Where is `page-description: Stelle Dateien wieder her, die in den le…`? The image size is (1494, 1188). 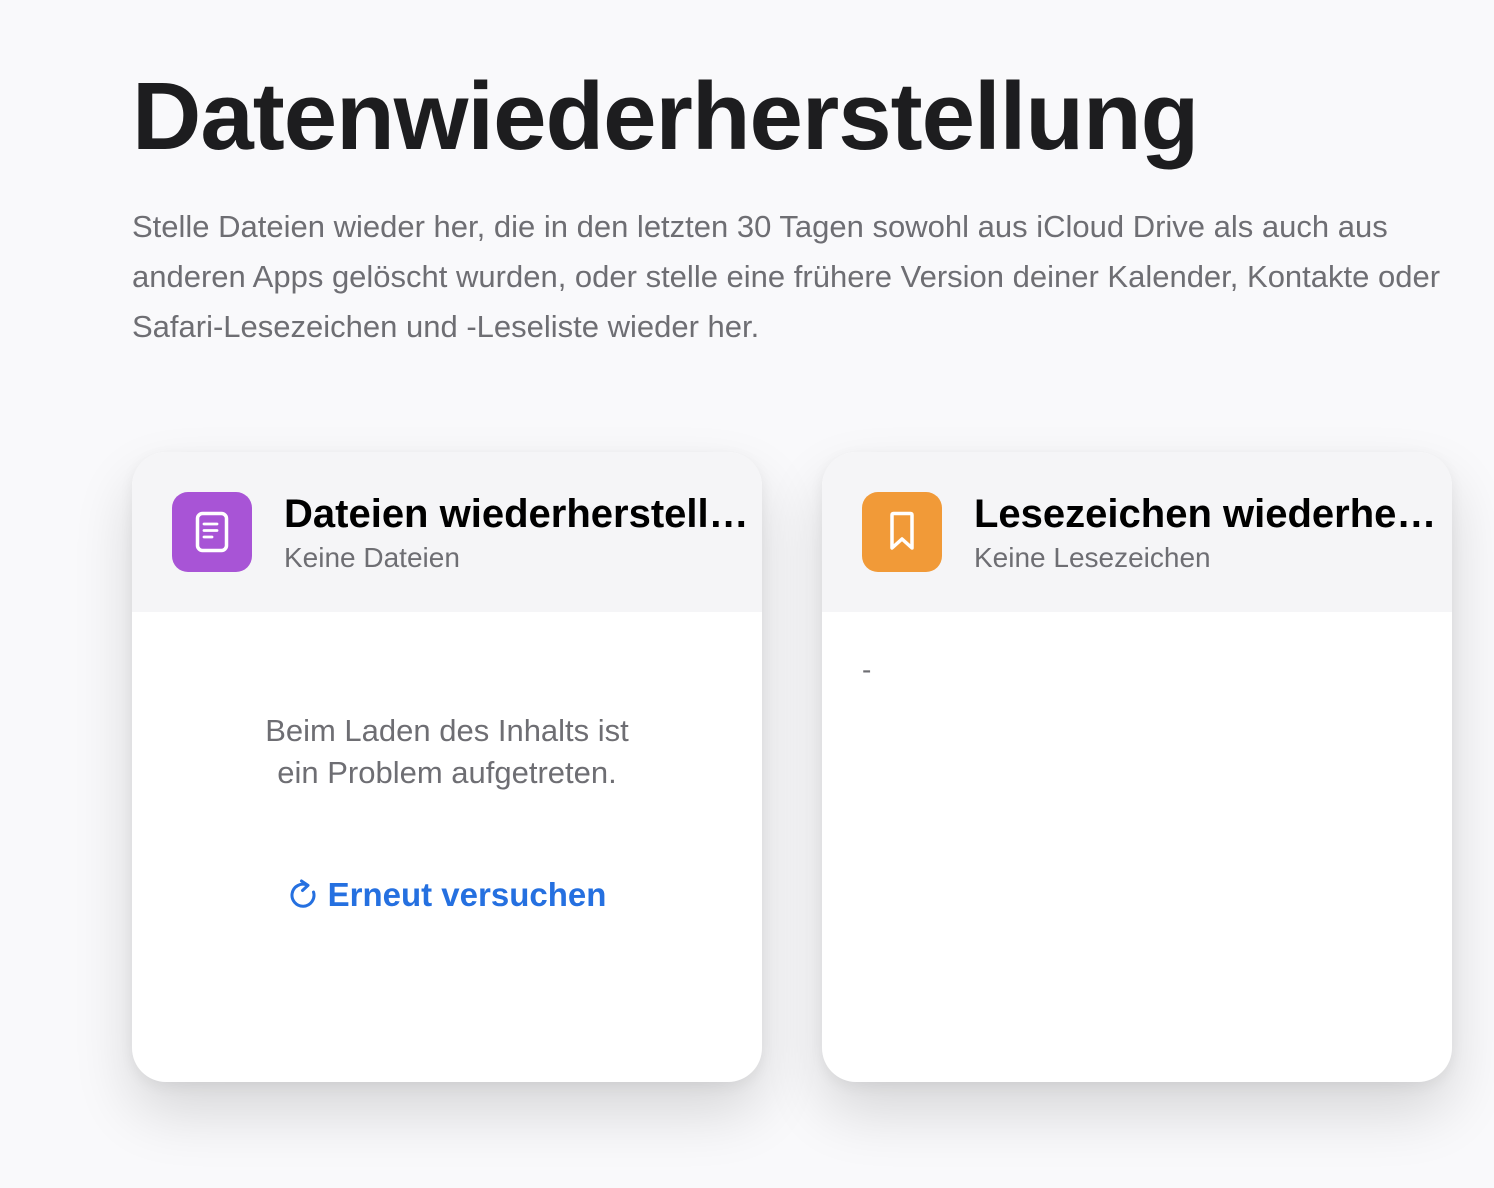 page-description: Stelle Dateien wieder her, die in den le… is located at coordinates (786, 276).